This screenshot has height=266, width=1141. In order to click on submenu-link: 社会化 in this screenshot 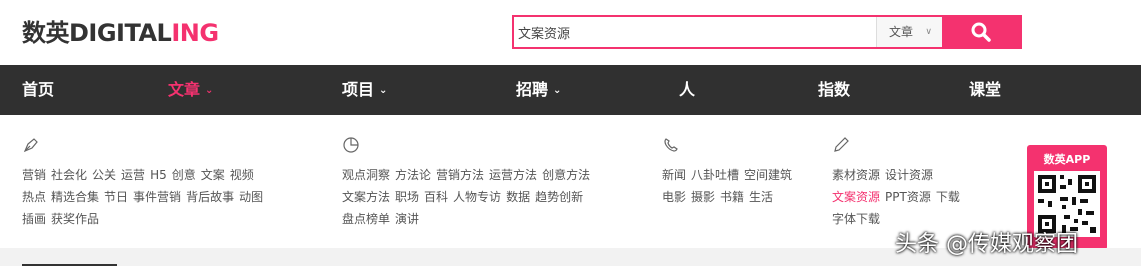, I will do `click(69, 175)`.